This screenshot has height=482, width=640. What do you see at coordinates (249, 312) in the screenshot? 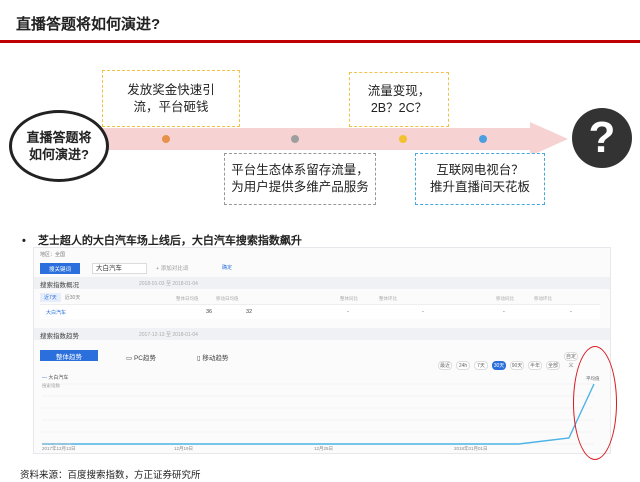
I see `row-mobile-avg: 32` at bounding box center [249, 312].